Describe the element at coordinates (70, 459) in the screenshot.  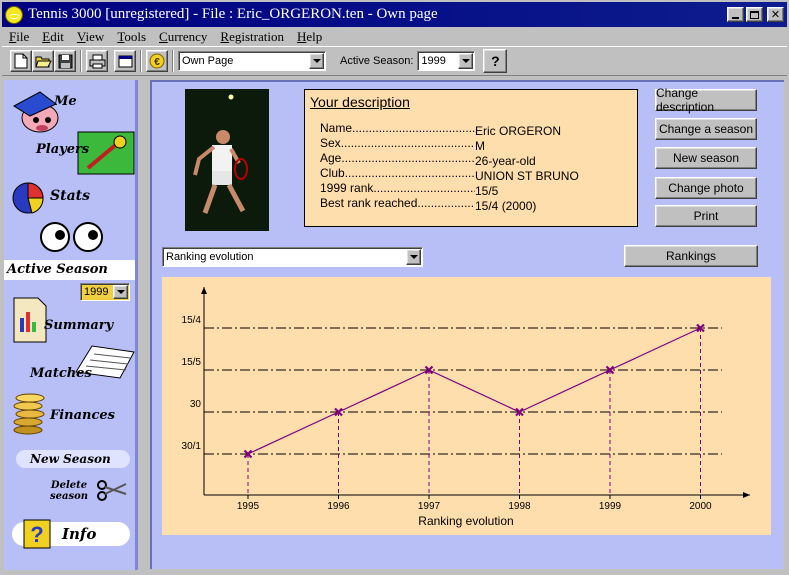
I see `nav-new-season: New Season` at that location.